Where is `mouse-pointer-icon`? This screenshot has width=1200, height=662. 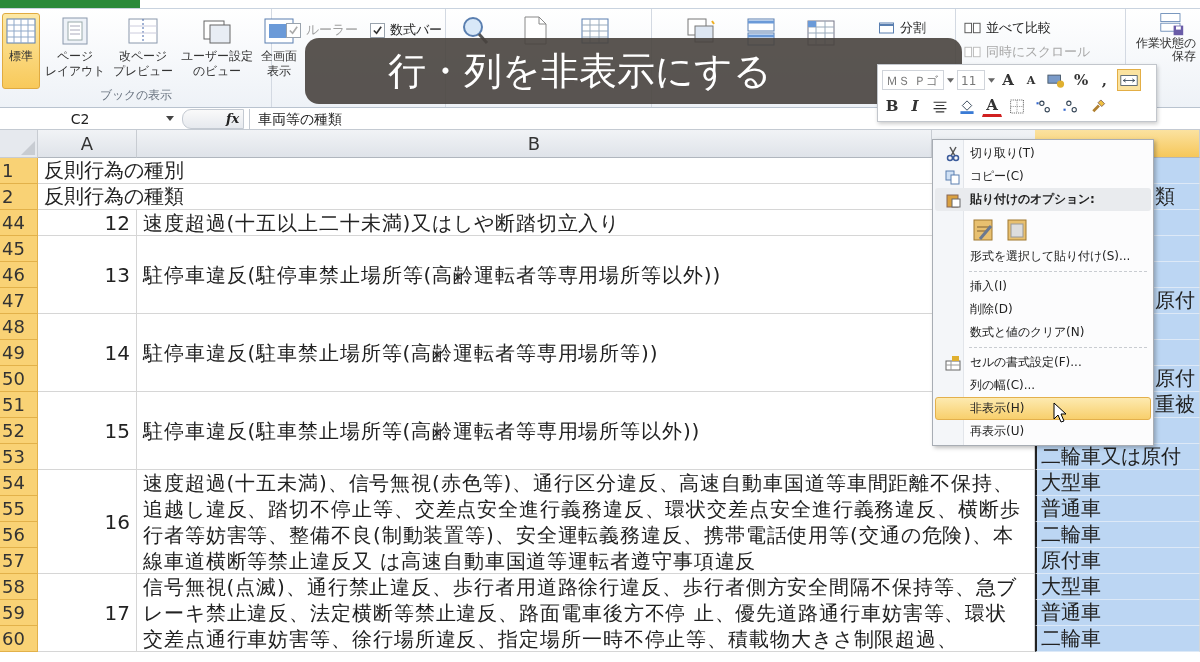
mouse-pointer-icon is located at coordinates (1060, 413).